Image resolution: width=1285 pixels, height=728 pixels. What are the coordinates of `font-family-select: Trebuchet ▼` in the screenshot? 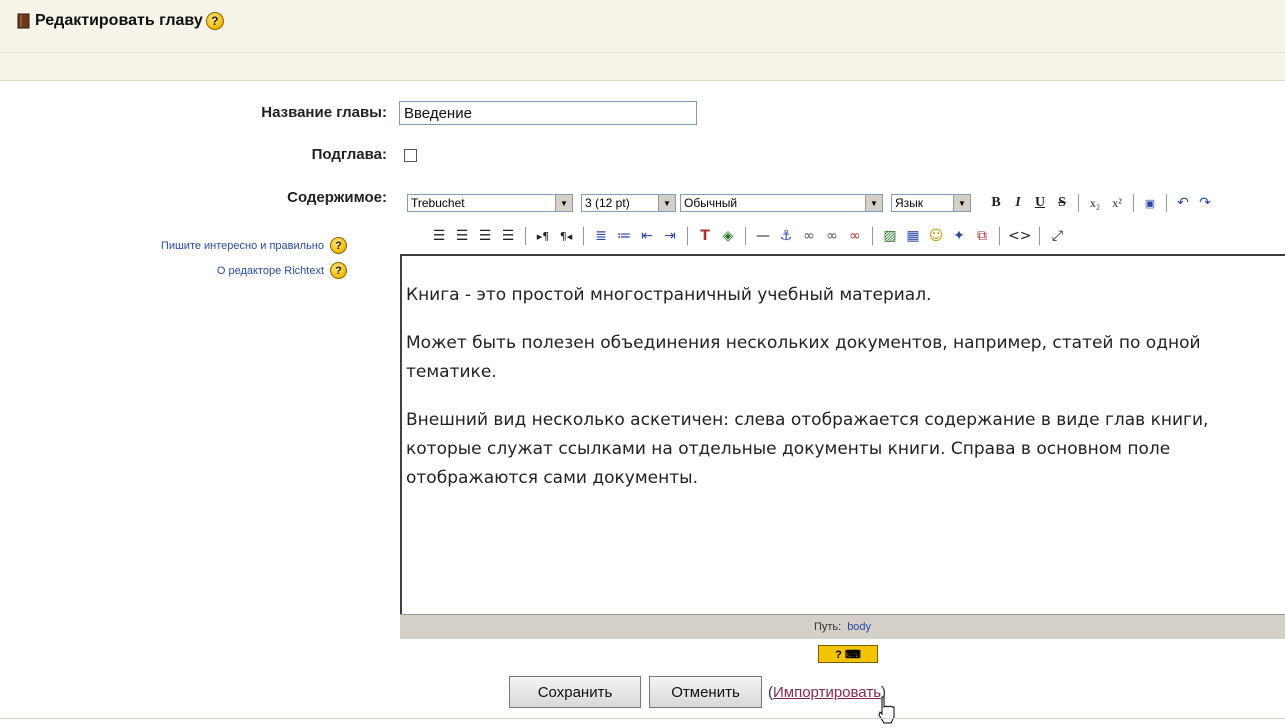 It's located at (490, 203).